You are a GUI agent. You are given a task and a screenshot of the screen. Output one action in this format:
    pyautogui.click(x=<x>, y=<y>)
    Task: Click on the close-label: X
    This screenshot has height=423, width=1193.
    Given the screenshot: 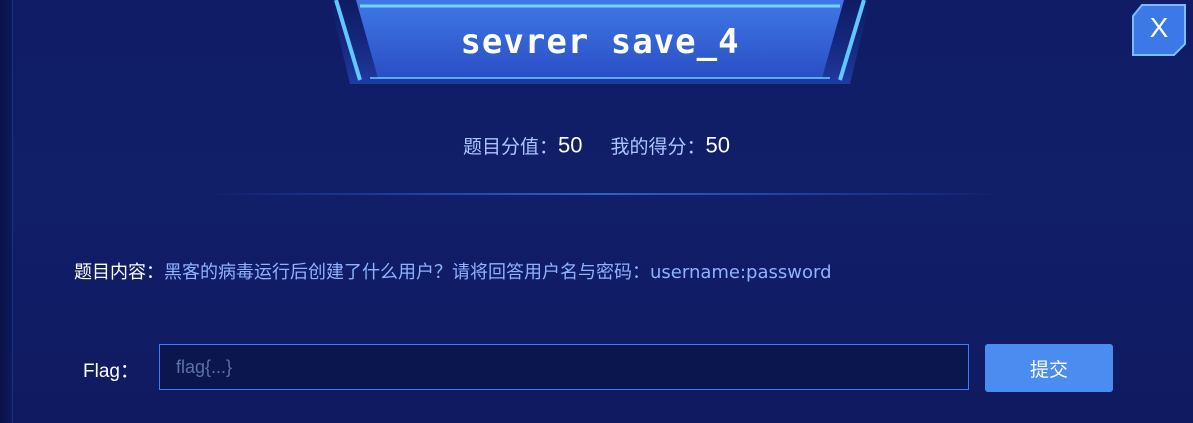 What is the action you would take?
    pyautogui.click(x=1159, y=27)
    